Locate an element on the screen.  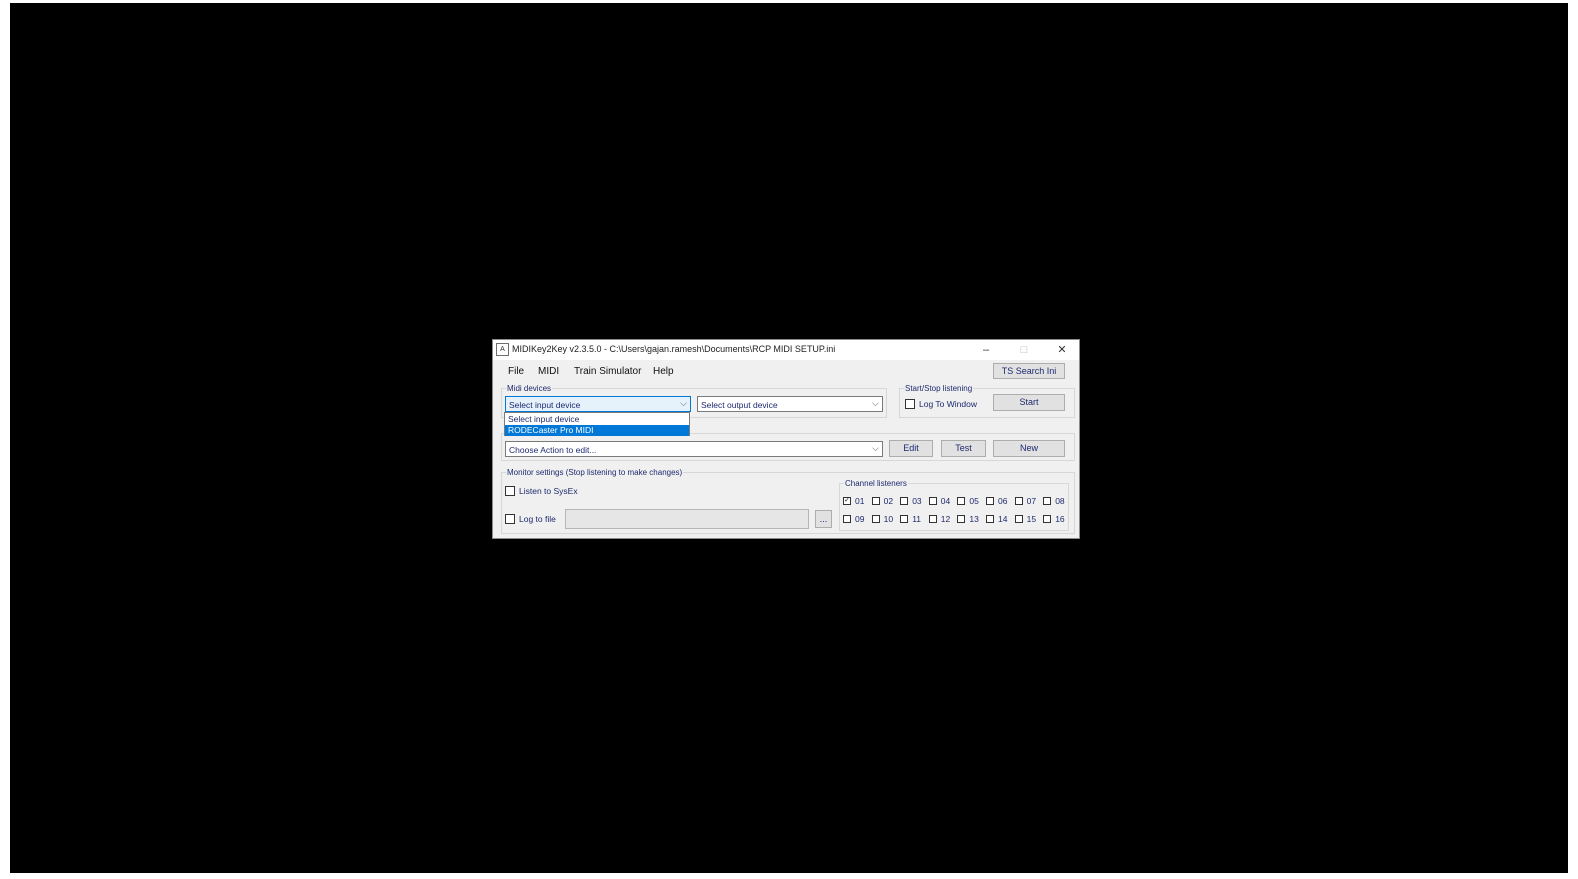
midi-devices-legend: Midi devices is located at coordinates (529, 388).